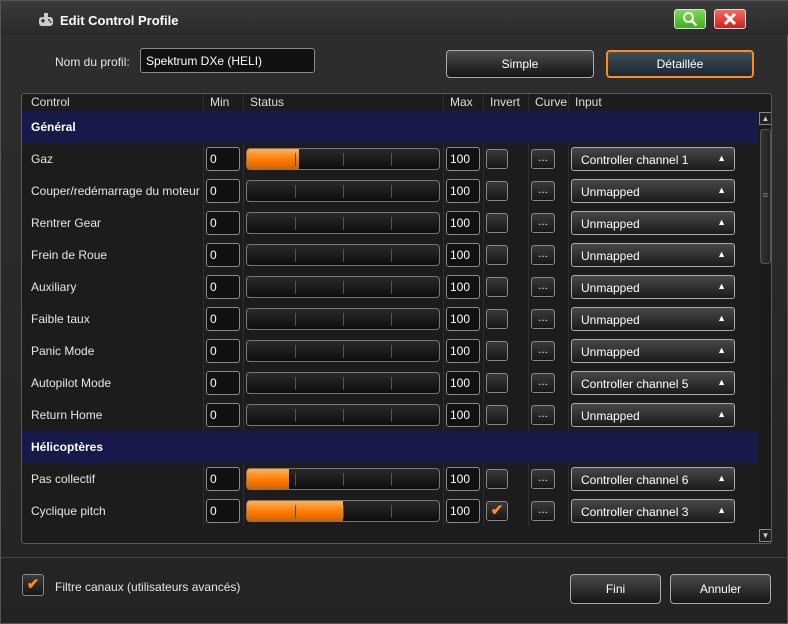  Describe the element at coordinates (680, 64) in the screenshot. I see `detailed-mode-button: Détaillée` at that location.